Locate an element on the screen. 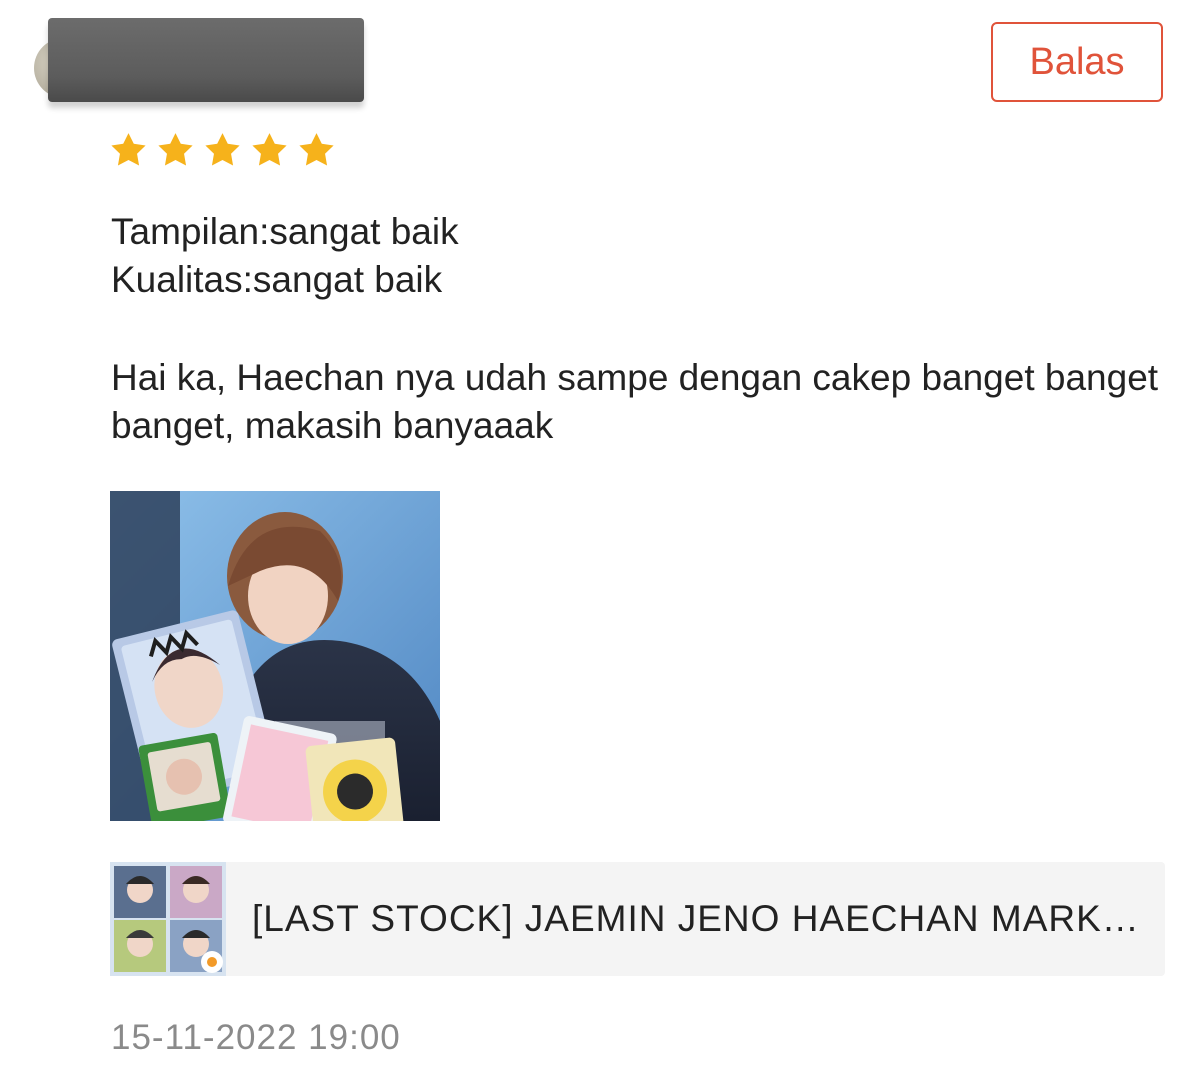 This screenshot has height=1089, width=1200. review-photo is located at coordinates (275, 656).